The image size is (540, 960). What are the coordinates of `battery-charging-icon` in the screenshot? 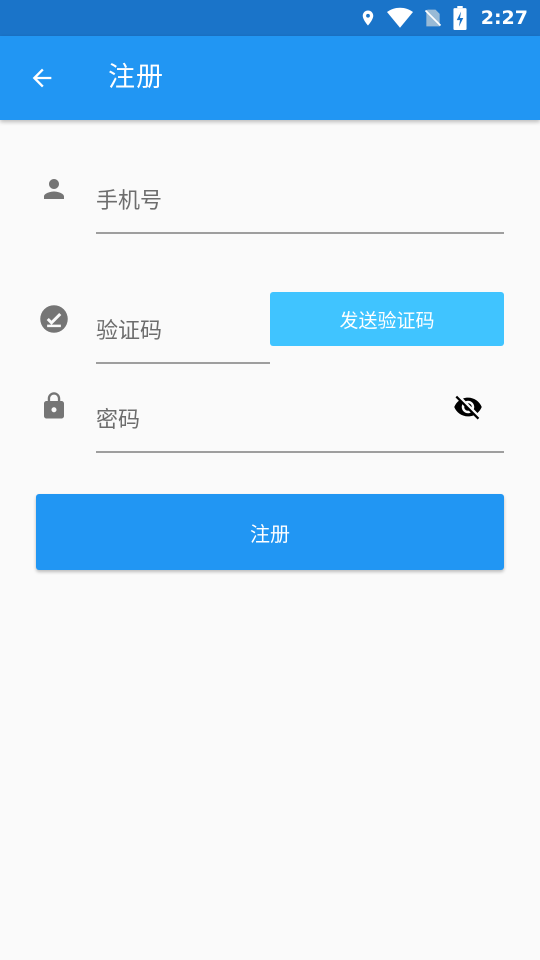 It's located at (460, 18).